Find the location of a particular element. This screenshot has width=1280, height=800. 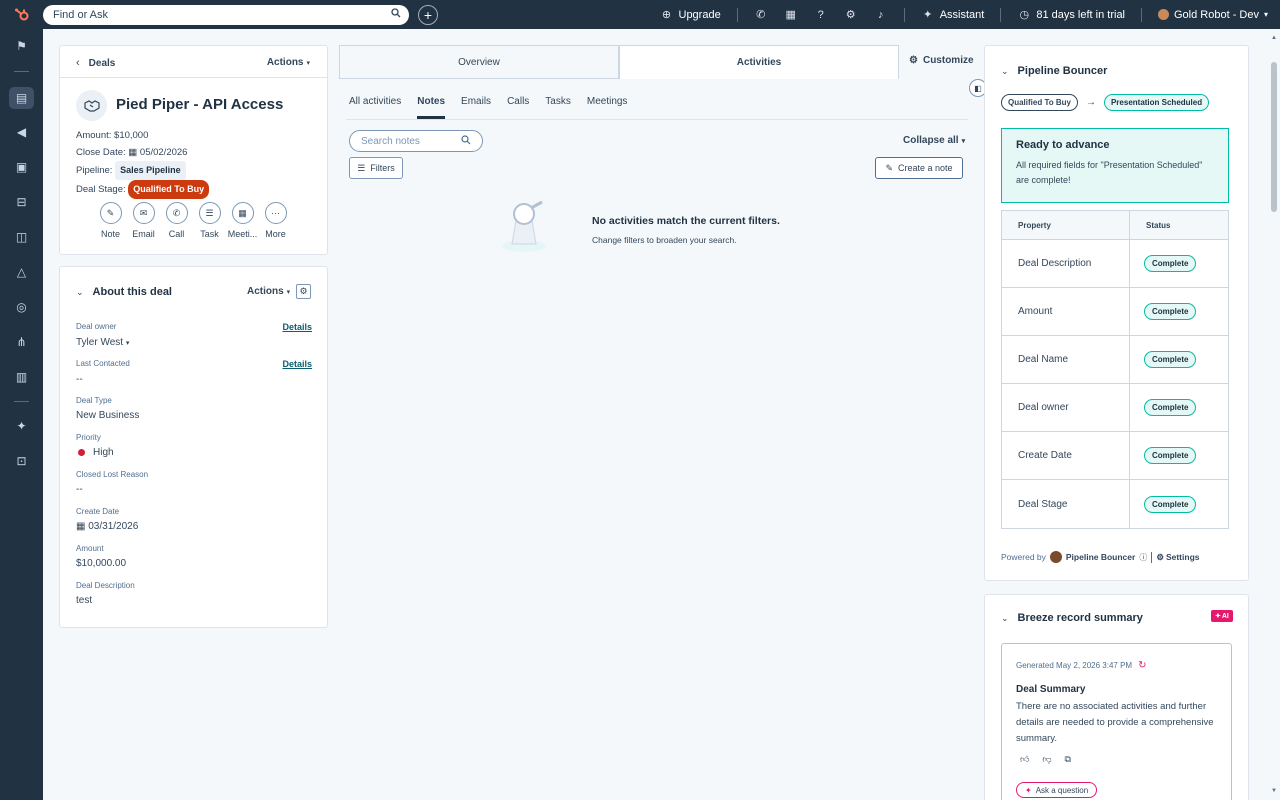

create-date-value-row: ▦ 03/31/2026 is located at coordinates (107, 526).